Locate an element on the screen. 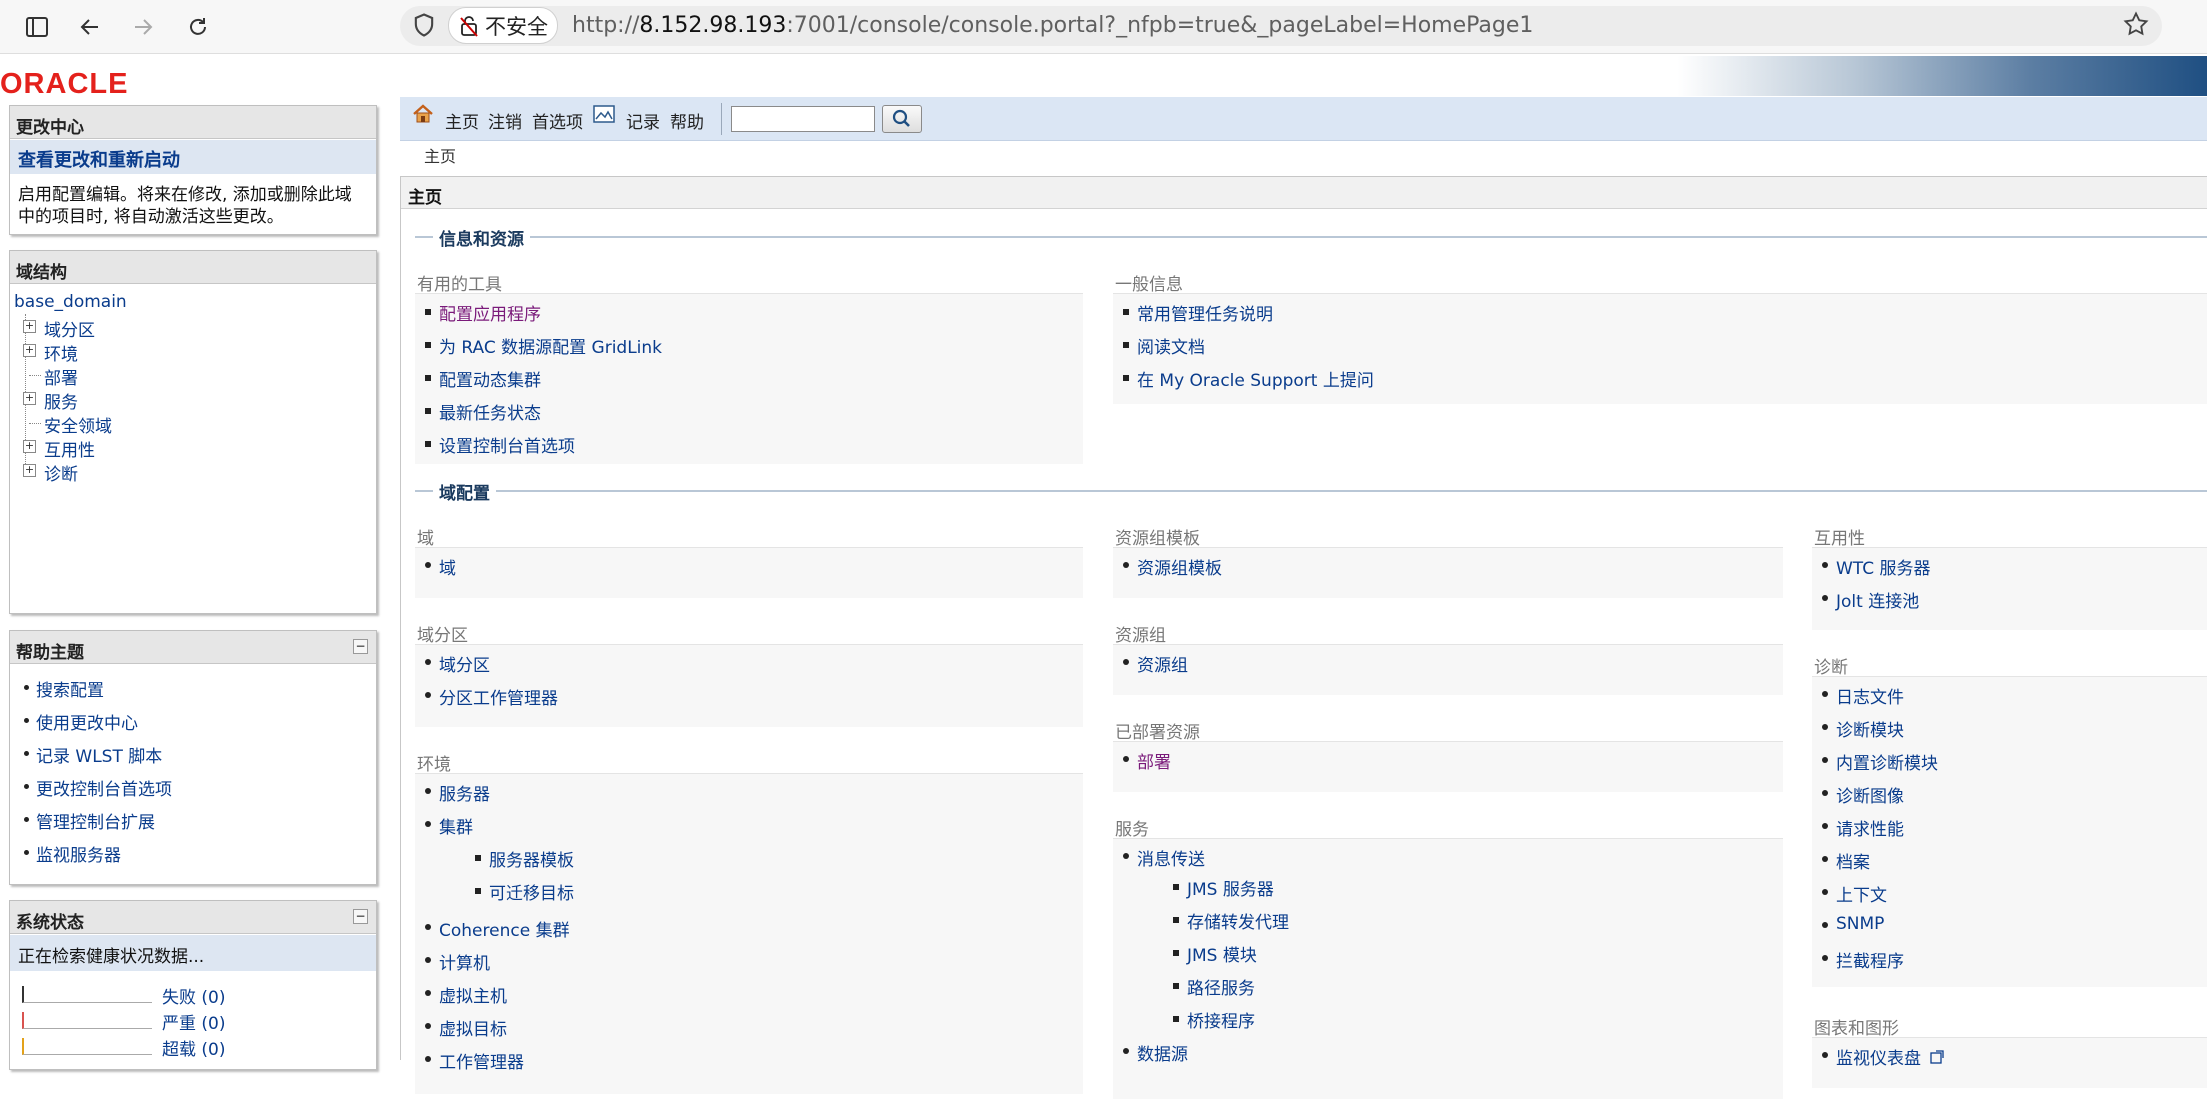  diag-link: 内置诊断模块 is located at coordinates (1887, 764).